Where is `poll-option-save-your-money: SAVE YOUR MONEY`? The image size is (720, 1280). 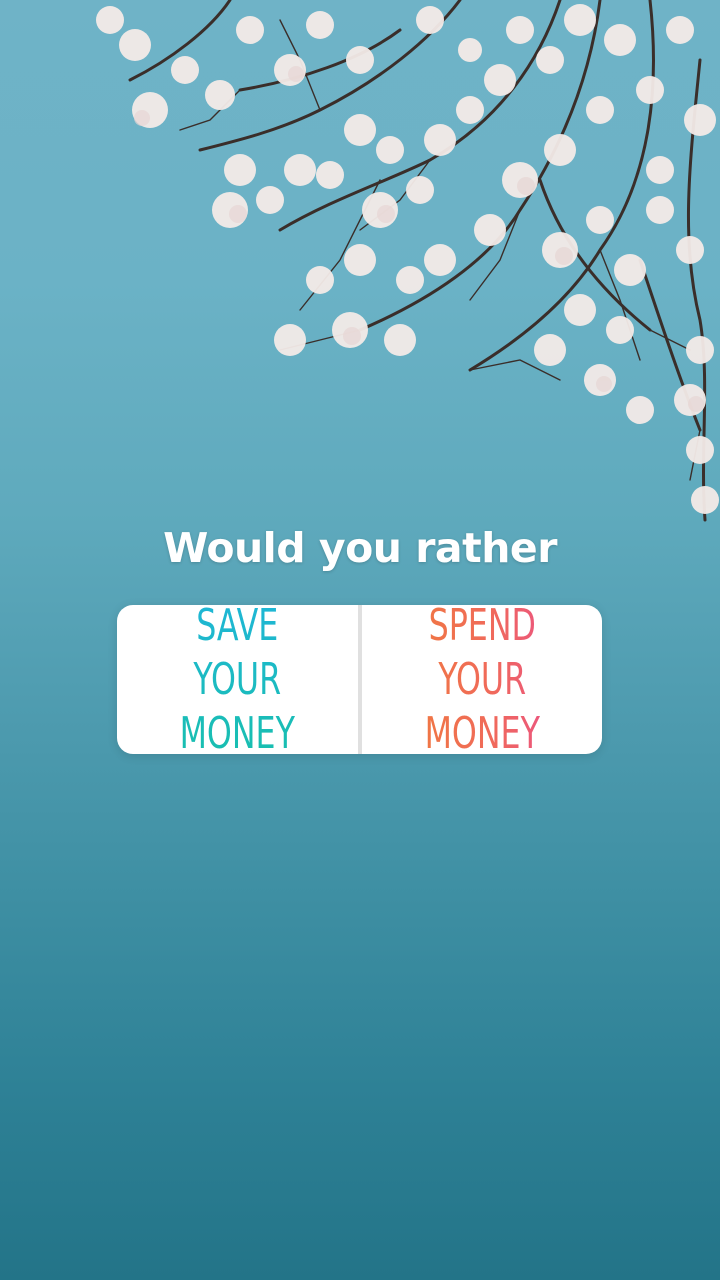
poll-option-save-your-money: SAVE YOUR MONEY is located at coordinates (237, 679).